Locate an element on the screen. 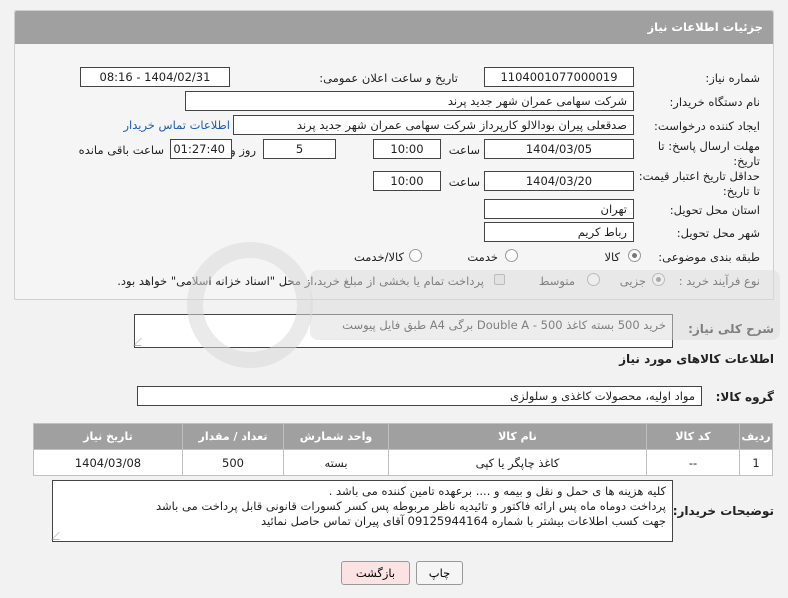  print-button: چاپ is located at coordinates (439, 573).